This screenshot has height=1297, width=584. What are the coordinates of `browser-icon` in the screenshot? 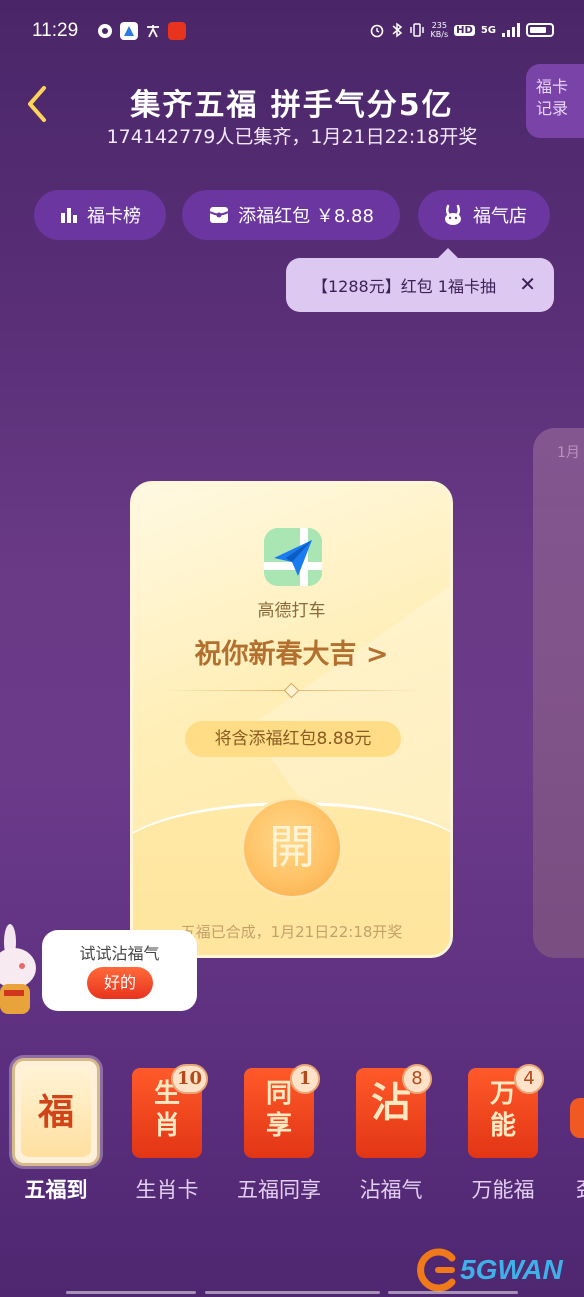 It's located at (105, 31).